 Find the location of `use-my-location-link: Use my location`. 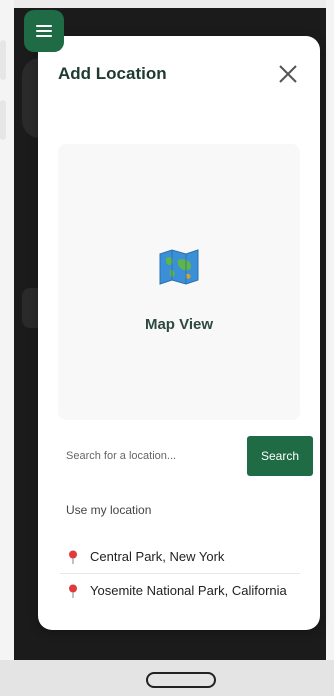

use-my-location-link: Use my location is located at coordinates (108, 510).